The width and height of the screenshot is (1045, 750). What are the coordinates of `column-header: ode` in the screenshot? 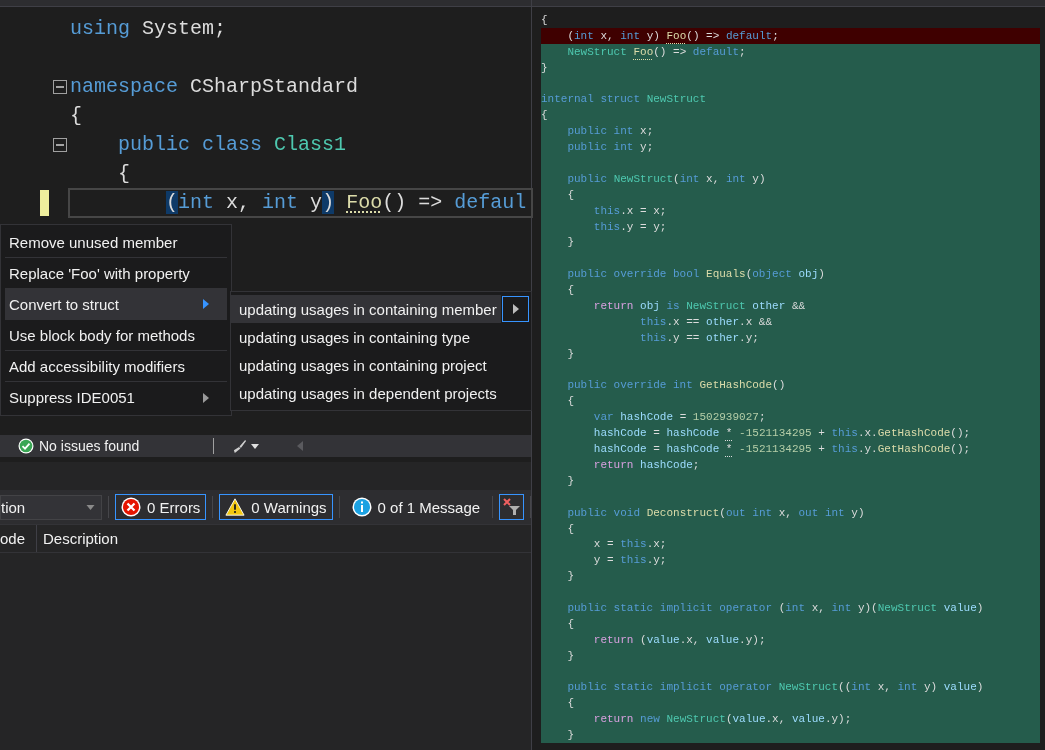 It's located at (18, 538).